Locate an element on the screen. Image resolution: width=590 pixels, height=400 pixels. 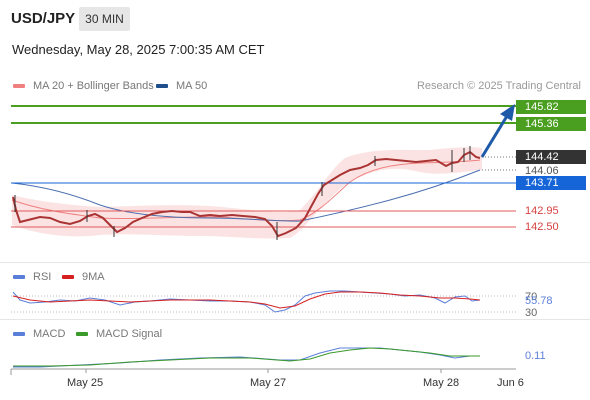
pivot-tag: 143.71 is located at coordinates (551, 183).